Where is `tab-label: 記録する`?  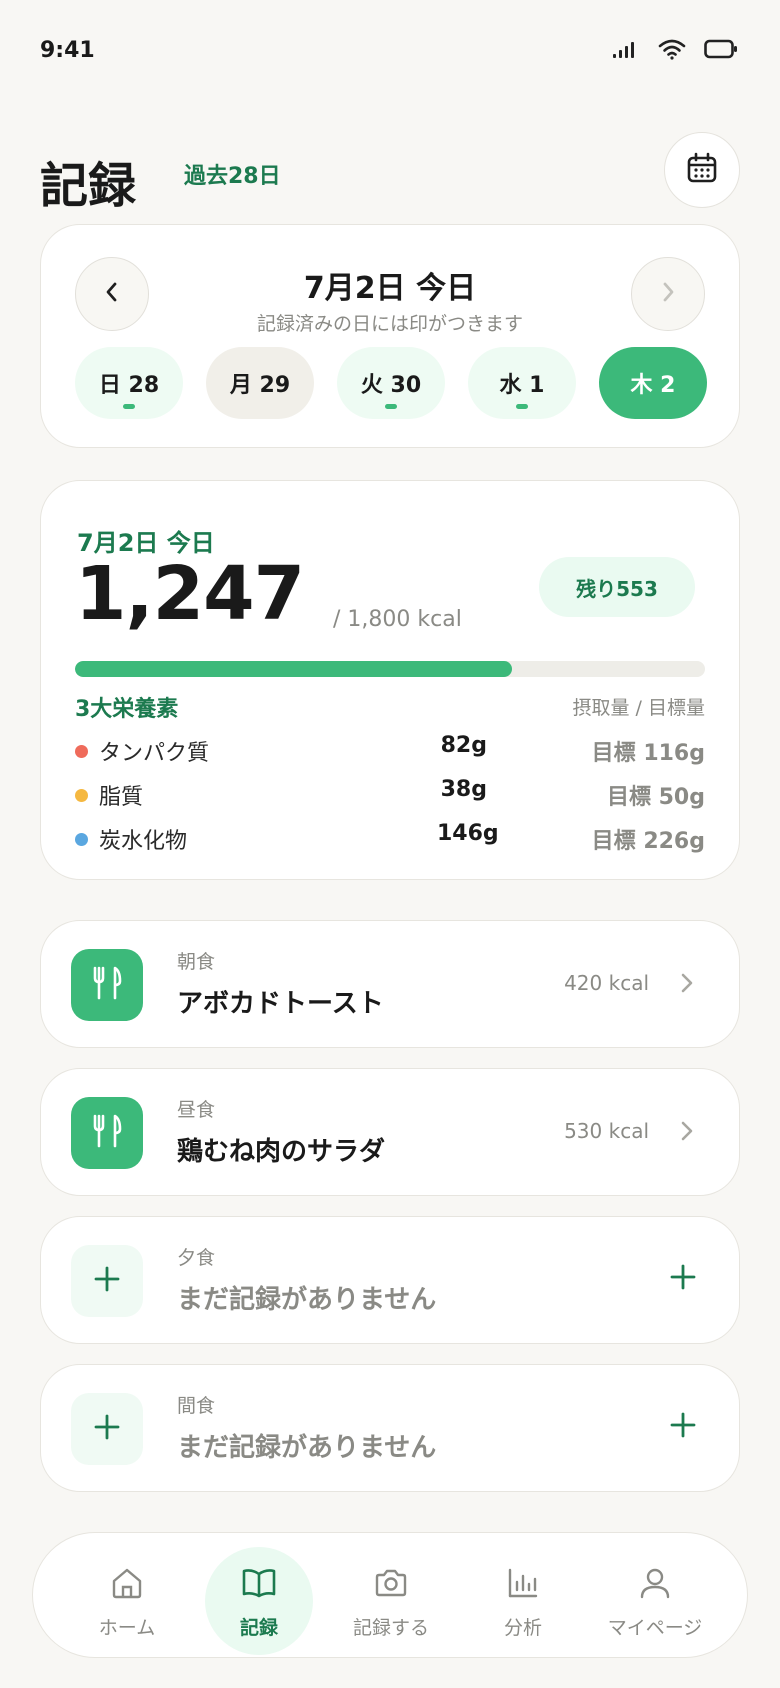 tab-label: 記録する is located at coordinates (390, 1628).